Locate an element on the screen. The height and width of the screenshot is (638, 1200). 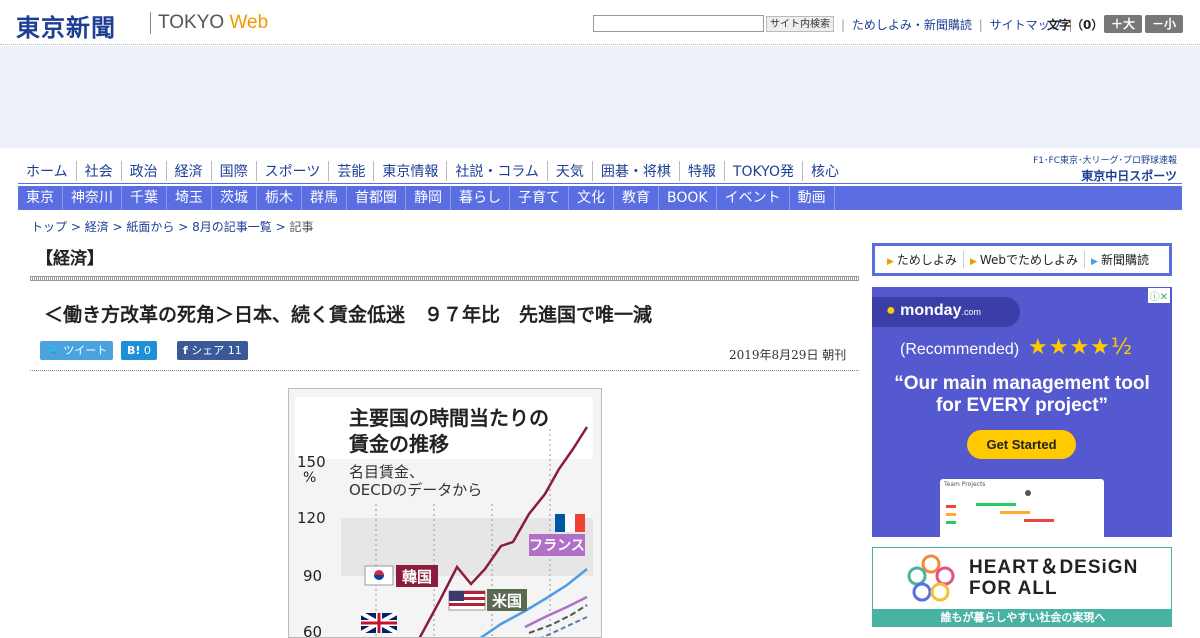
subnav-item: 埼玉 is located at coordinates (189, 198).